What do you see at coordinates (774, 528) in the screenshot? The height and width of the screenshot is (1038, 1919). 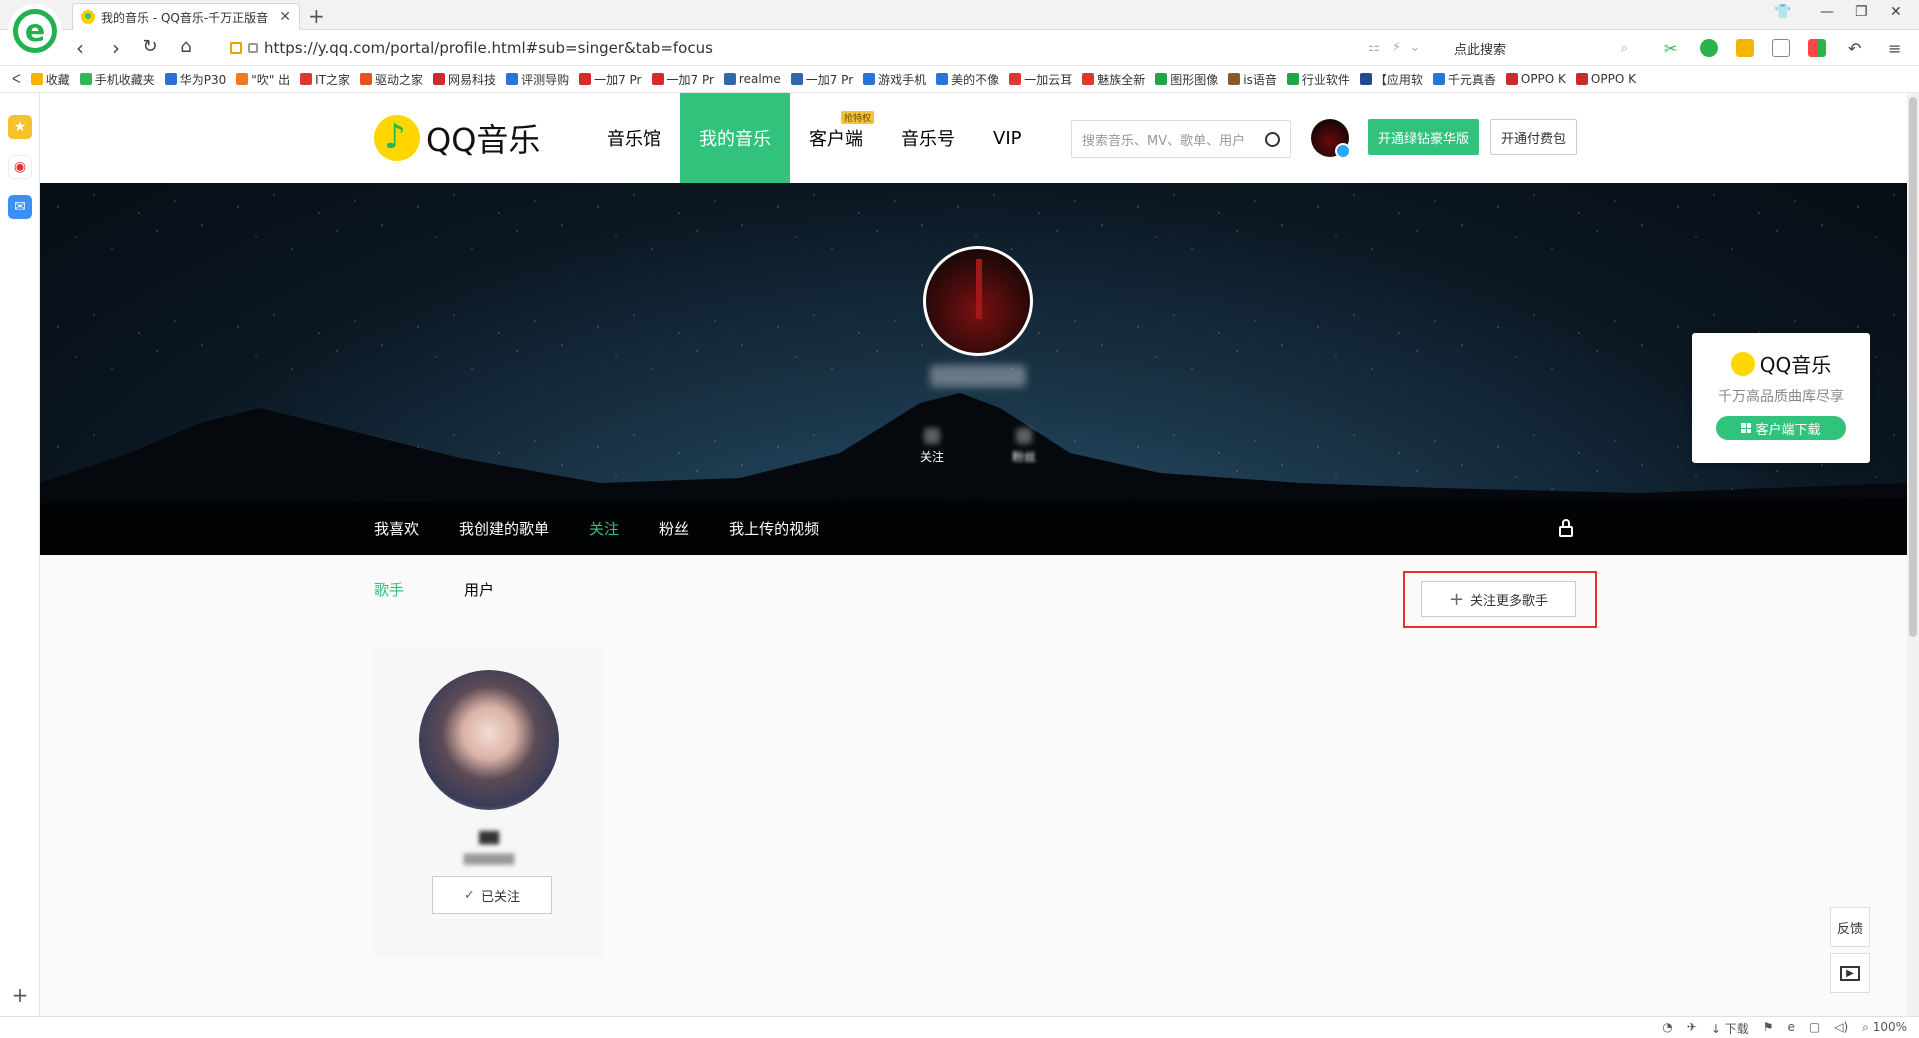 I see `tab-my-videos: 我上传的视频` at bounding box center [774, 528].